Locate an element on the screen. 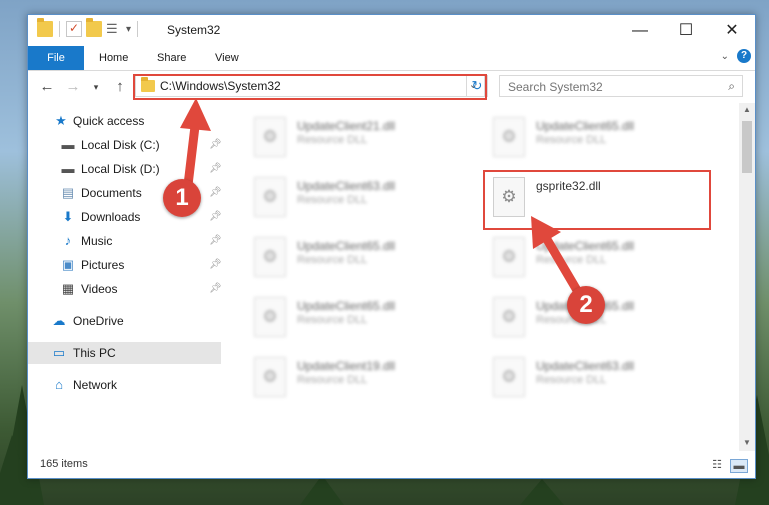  sidebar-item-label: Local Disk (D:) is located at coordinates (120, 169).